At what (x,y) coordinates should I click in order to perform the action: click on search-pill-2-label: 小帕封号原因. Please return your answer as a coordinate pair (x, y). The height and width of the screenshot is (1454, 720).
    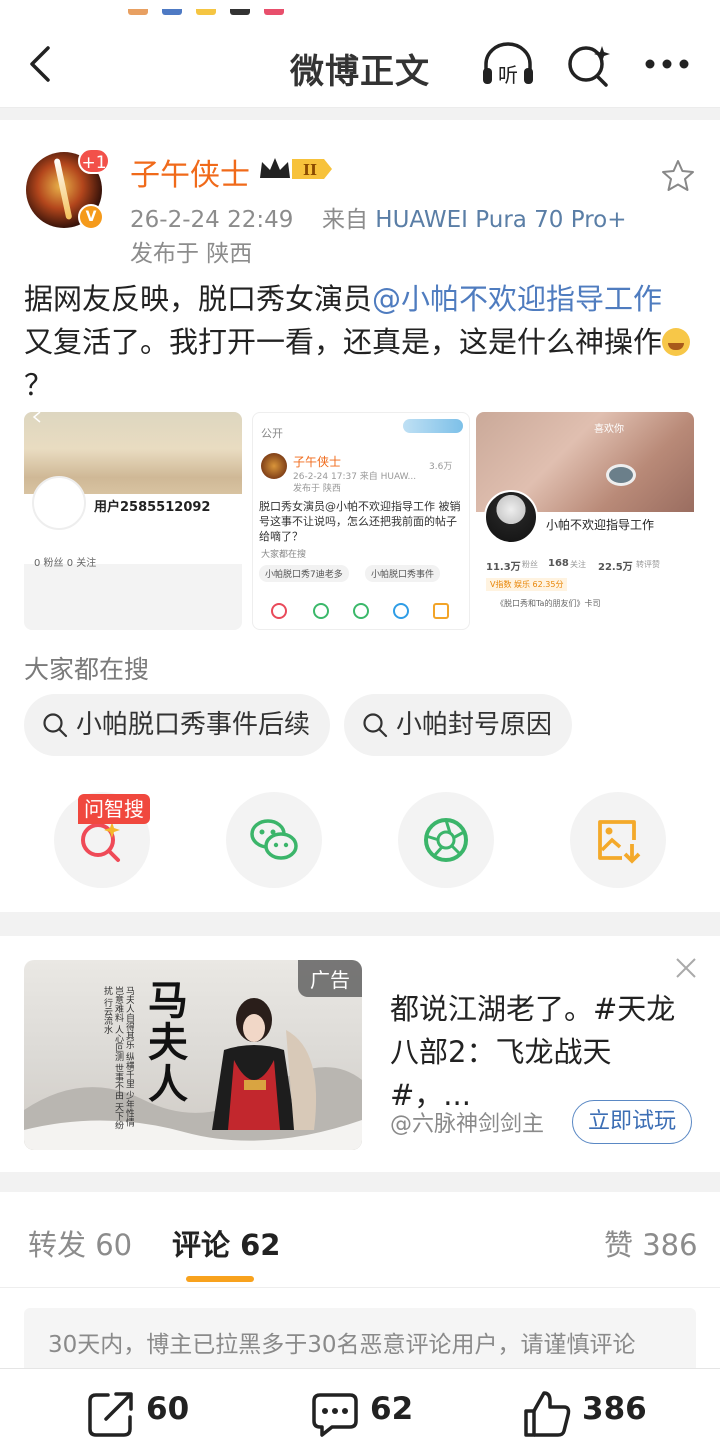
    Looking at the image, I should click on (474, 725).